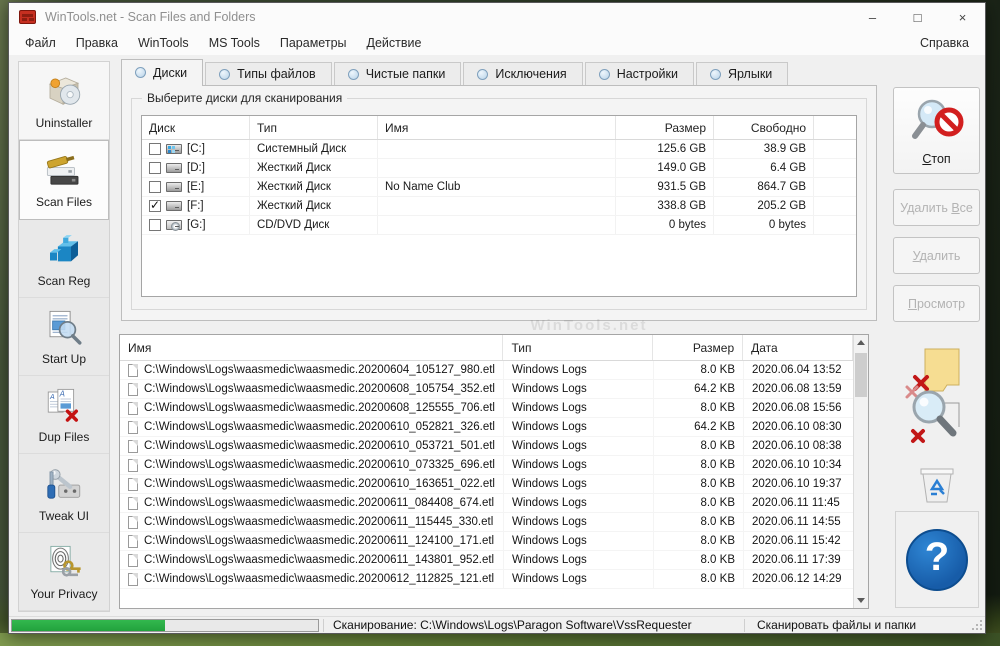 The height and width of the screenshot is (646, 1000). What do you see at coordinates (936, 207) in the screenshot?
I see `delete-all-button: Удалить Все` at bounding box center [936, 207].